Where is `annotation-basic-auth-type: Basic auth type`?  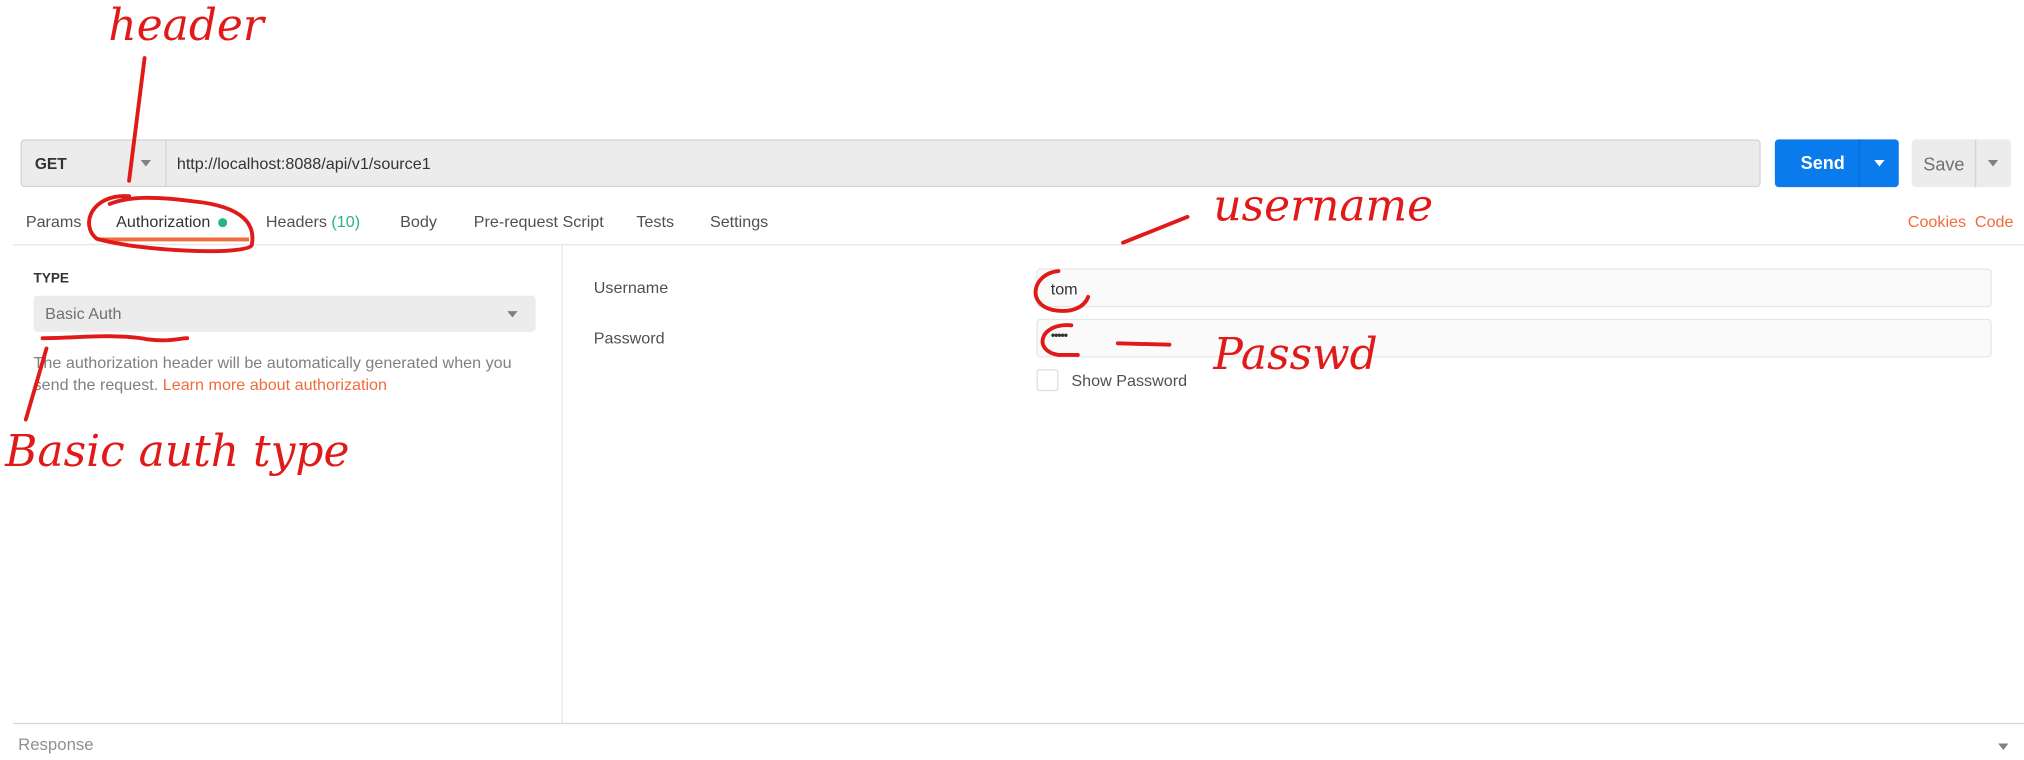
annotation-basic-auth-type: Basic auth type is located at coordinates (177, 451).